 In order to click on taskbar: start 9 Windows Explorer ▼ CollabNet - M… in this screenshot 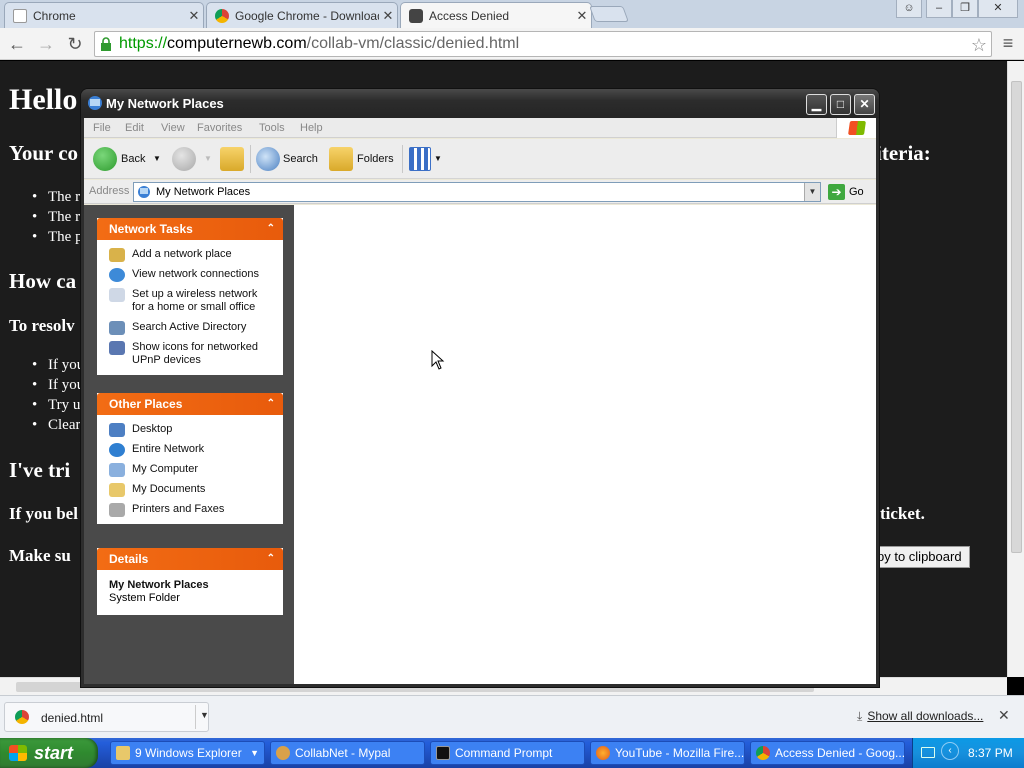, I will do `click(512, 753)`.